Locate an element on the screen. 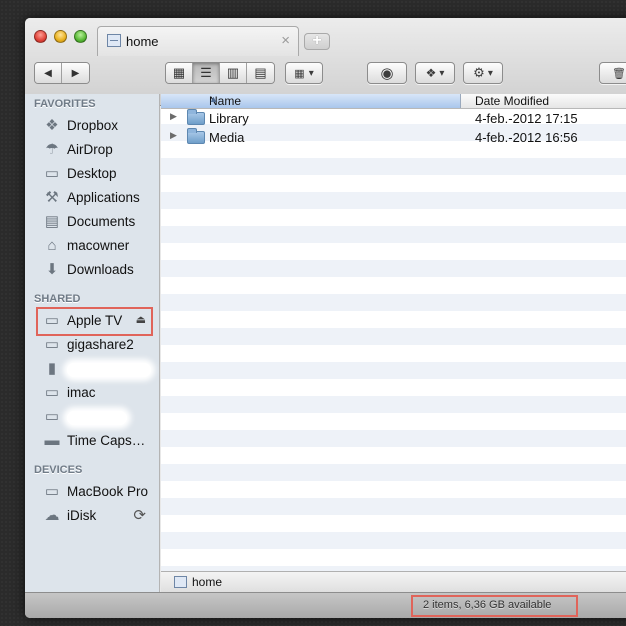  airdrop-icon: ☂ is located at coordinates (52, 149).